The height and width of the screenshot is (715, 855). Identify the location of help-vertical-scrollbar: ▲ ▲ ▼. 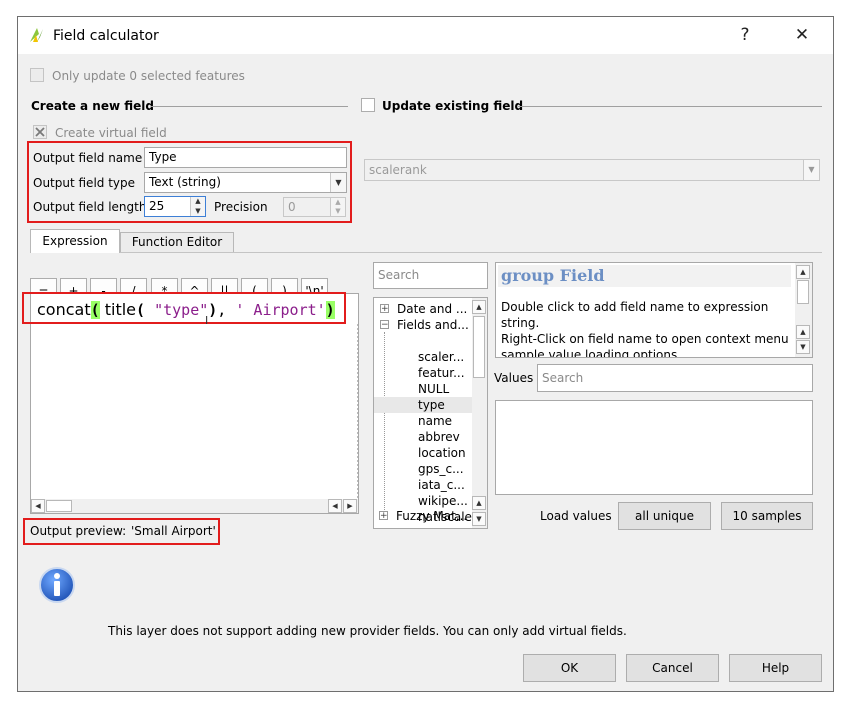
(803, 310).